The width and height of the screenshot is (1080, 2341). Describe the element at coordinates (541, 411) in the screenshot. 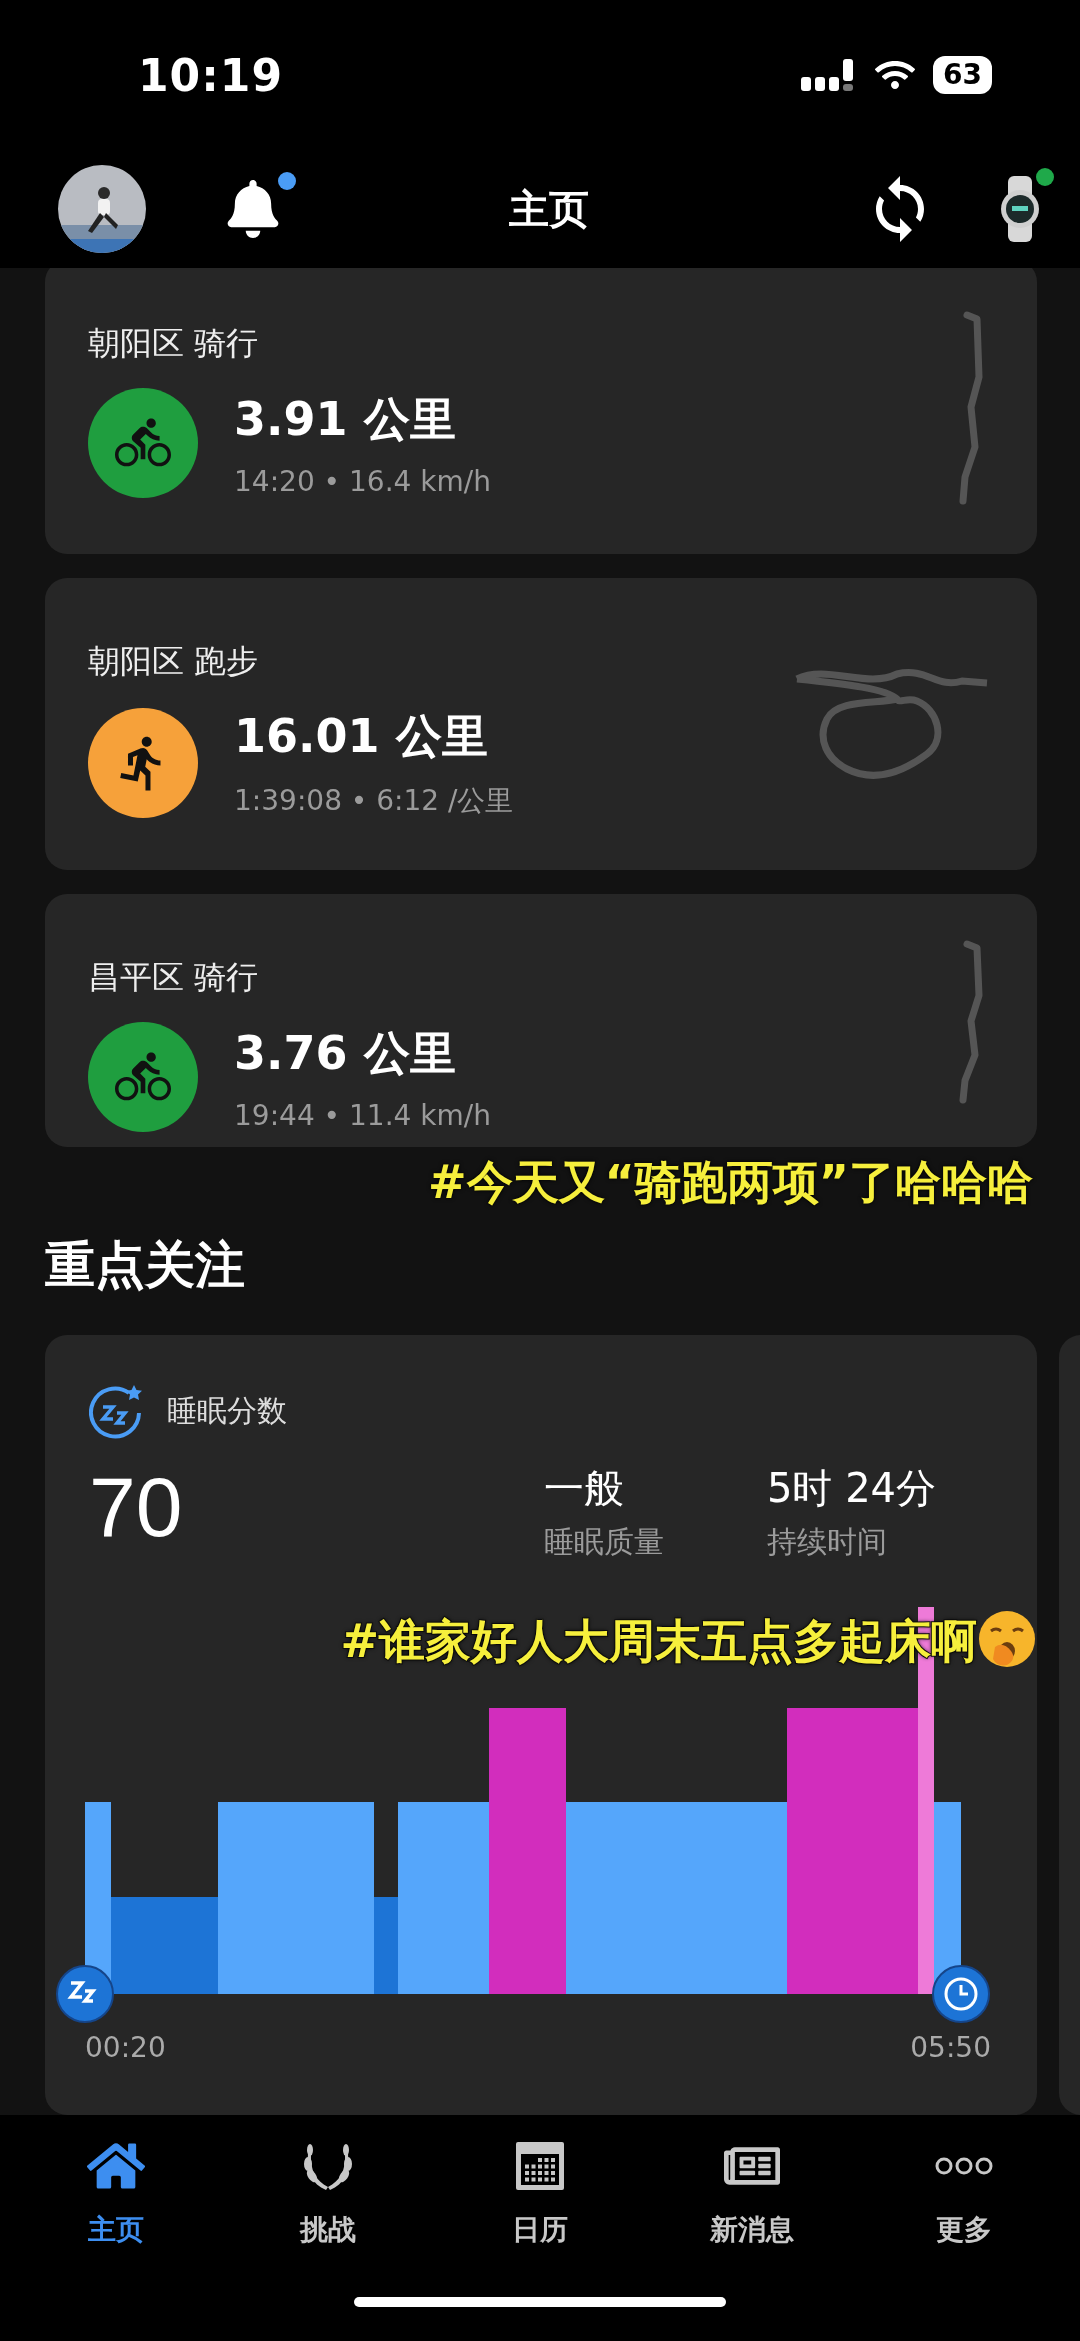

I see `activity-card: 朝阳区 骑行 3.91 公里 14:20 • 16.4 km/h` at that location.